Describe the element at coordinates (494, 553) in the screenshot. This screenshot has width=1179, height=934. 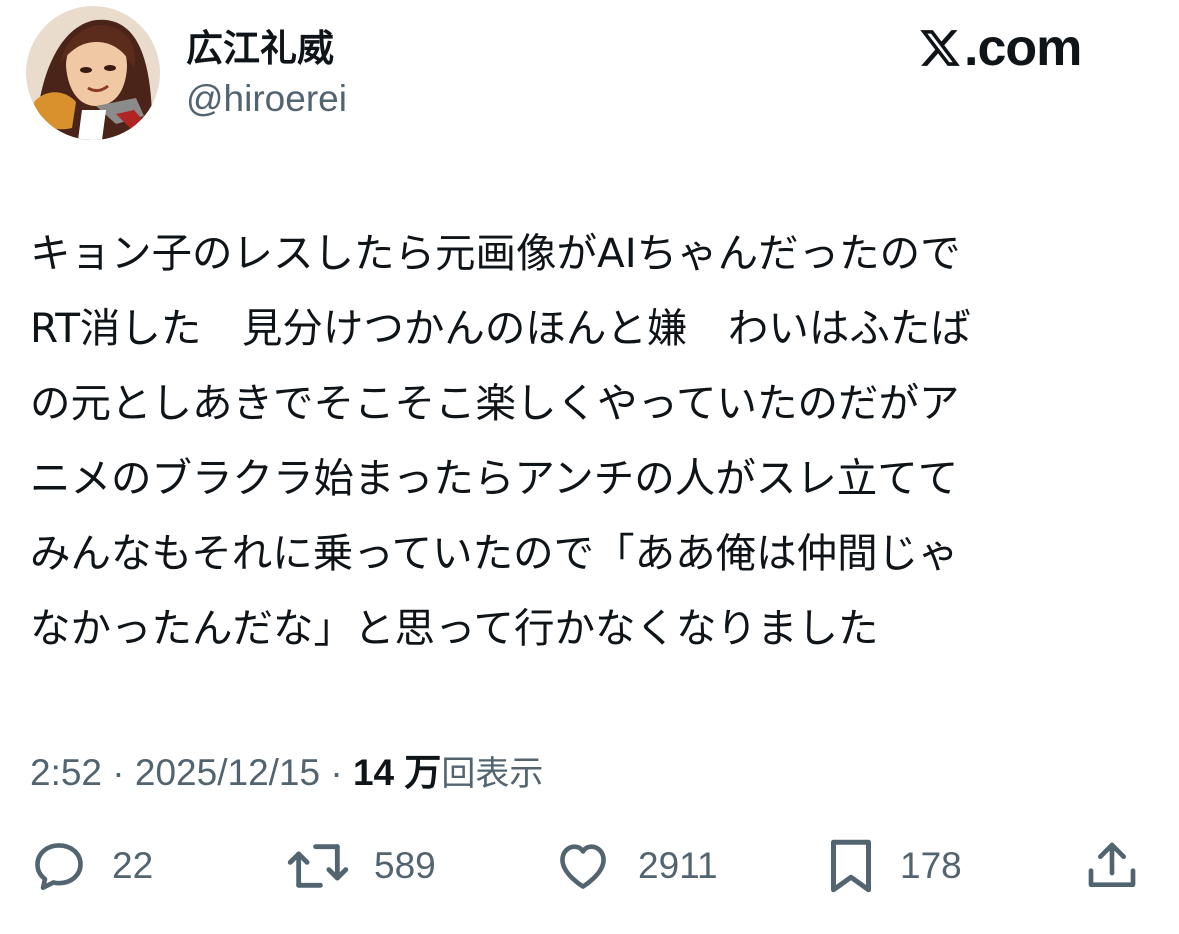
I see `tweet-text-line: みんなもそれに乗っていたので「ああ俺は仲間じゃ` at that location.